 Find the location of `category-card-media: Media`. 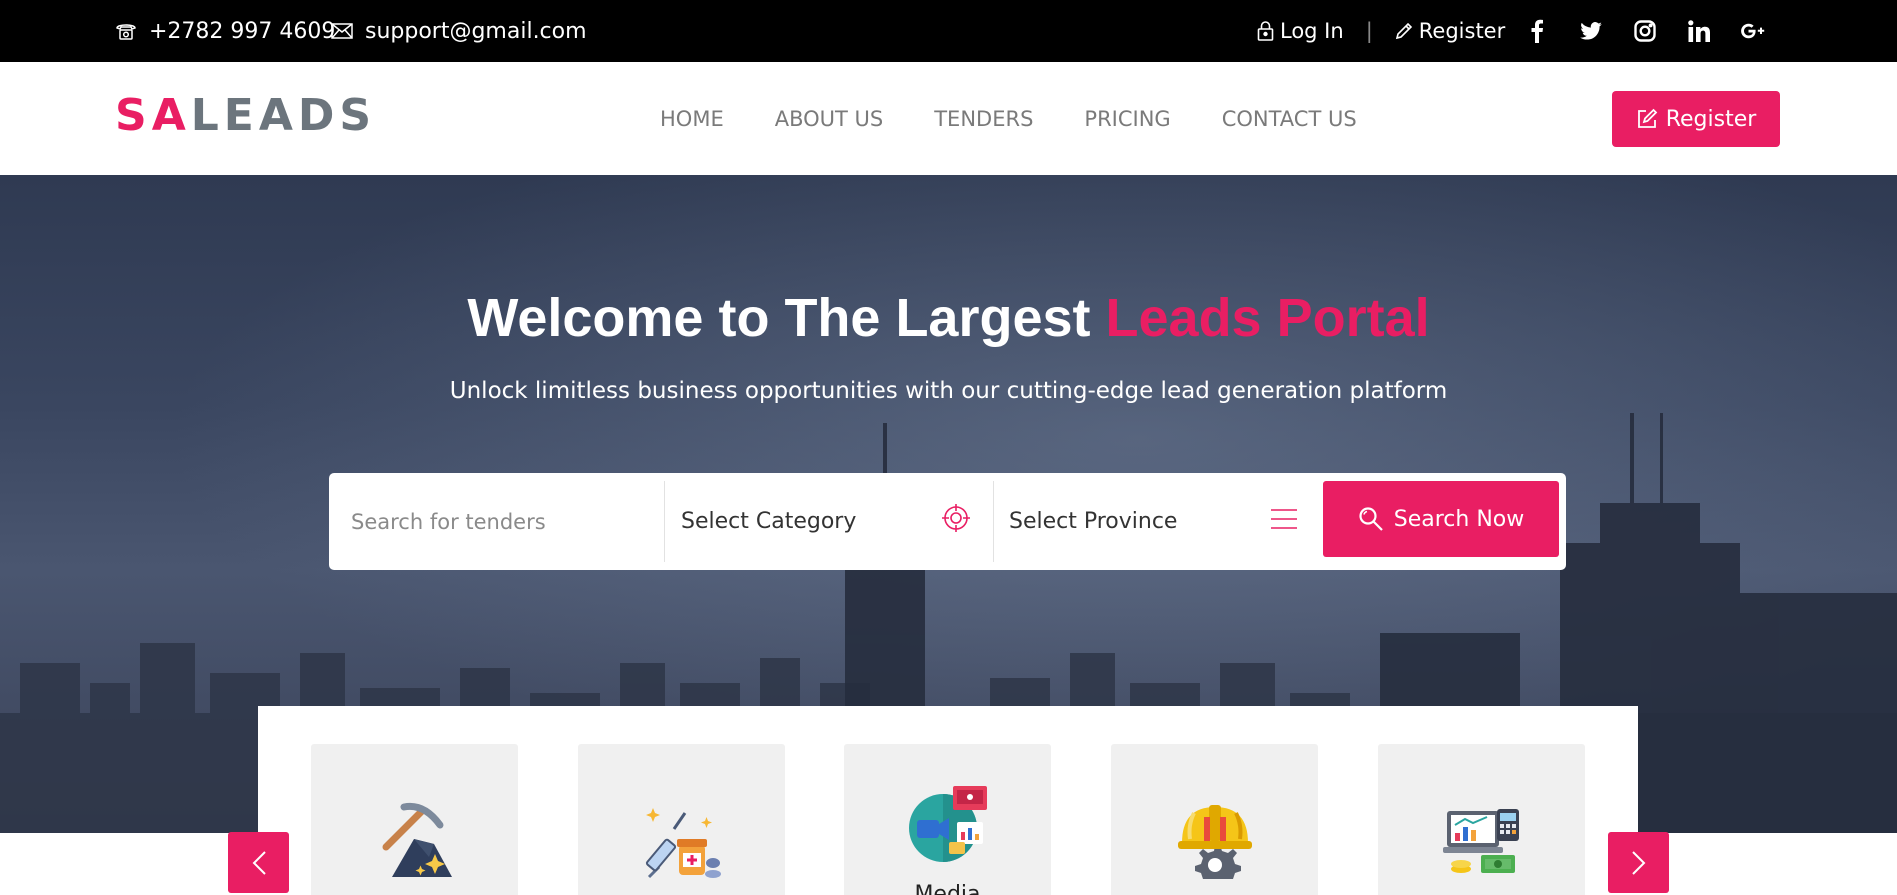

category-card-media: Media is located at coordinates (947, 819).